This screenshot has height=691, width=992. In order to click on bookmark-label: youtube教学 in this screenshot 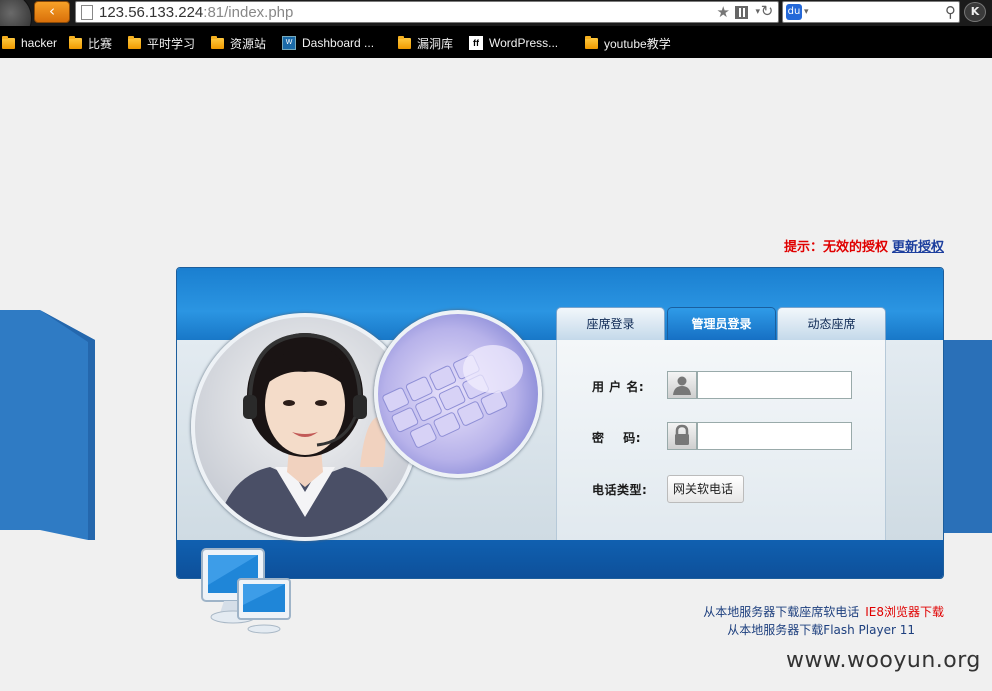, I will do `click(637, 43)`.